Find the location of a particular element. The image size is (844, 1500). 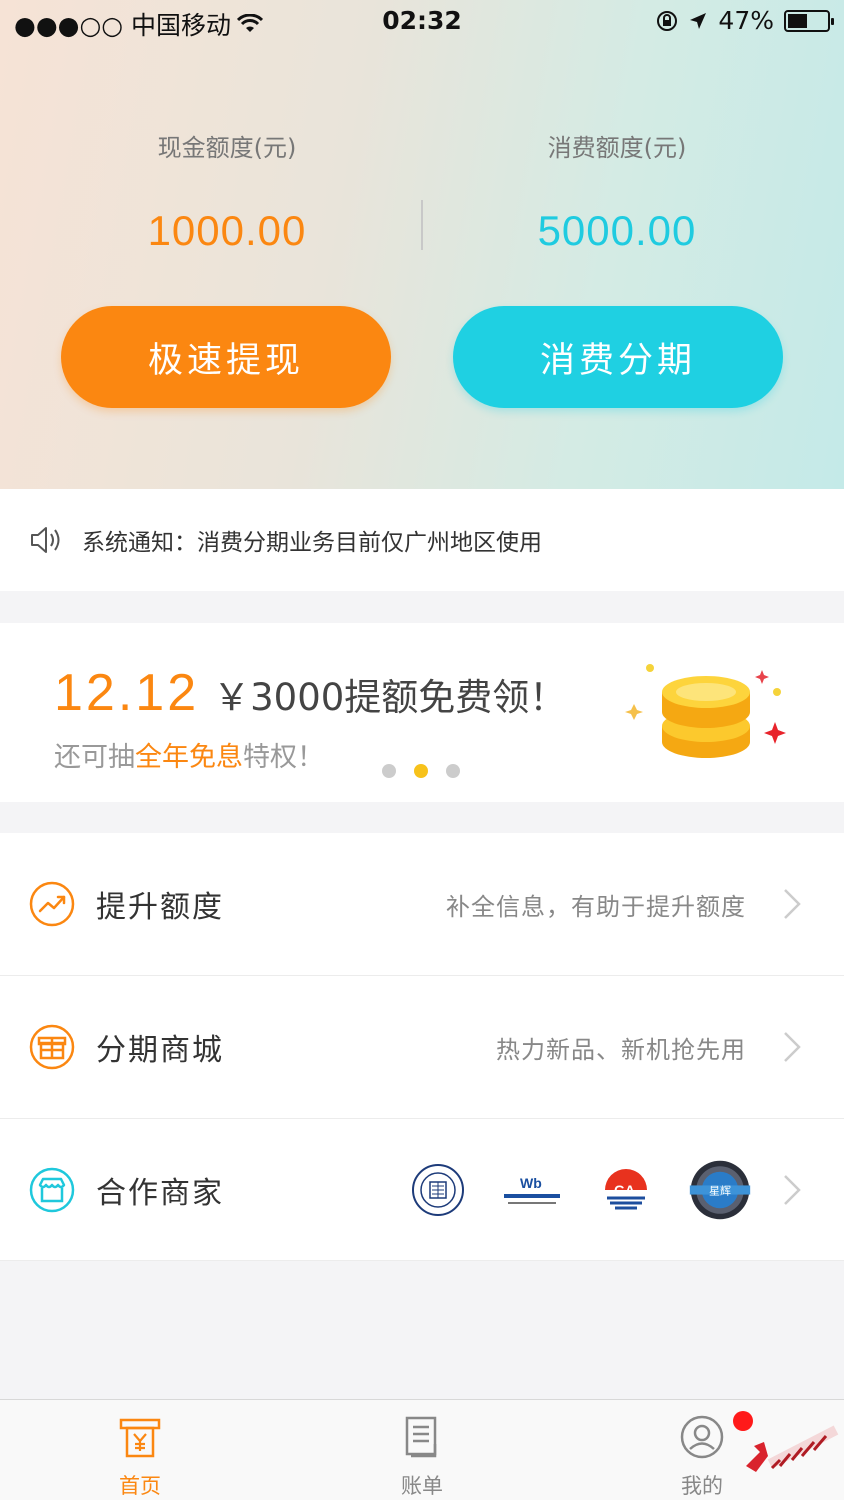

partner-logo-xinghui: 星辉 is located at coordinates (720, 1190).